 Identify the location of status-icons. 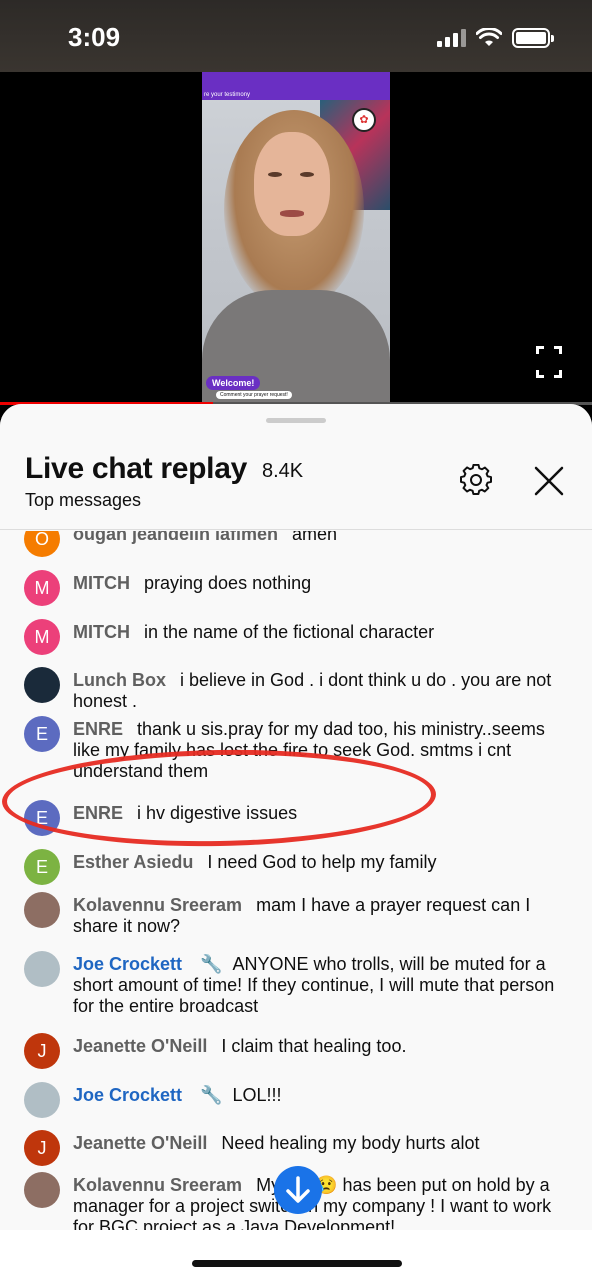
(495, 38).